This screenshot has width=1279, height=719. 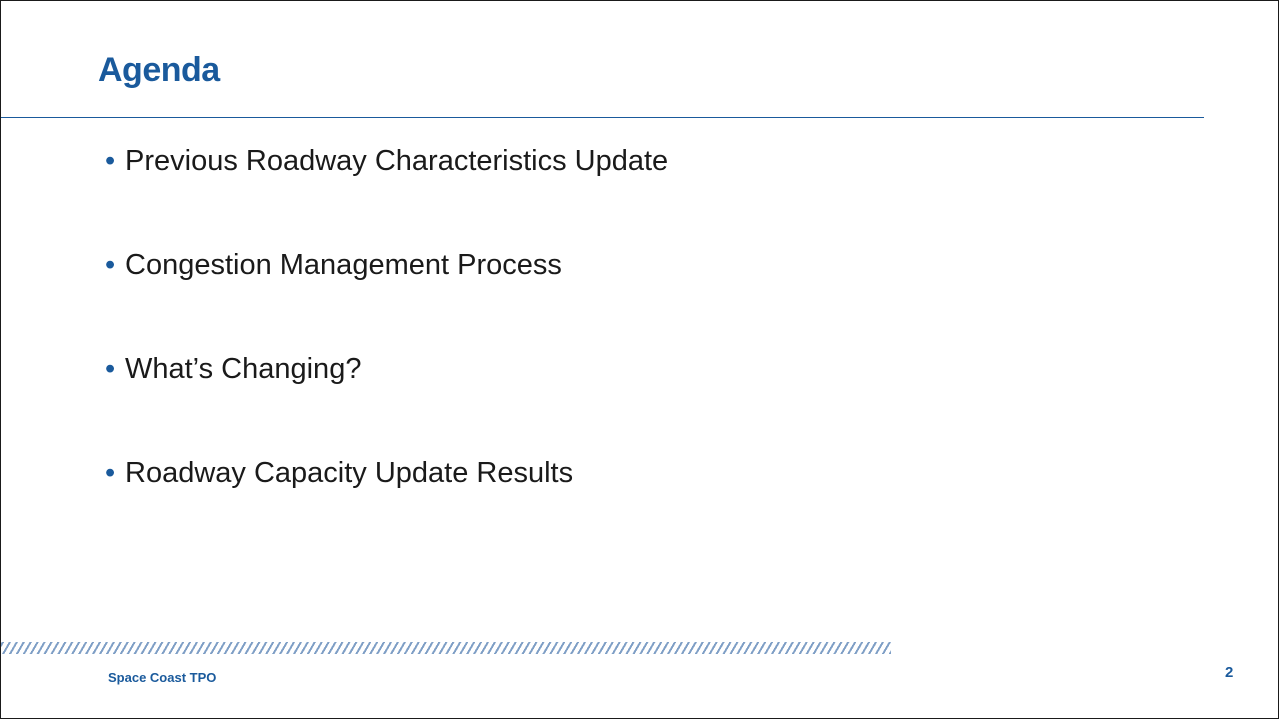 What do you see at coordinates (162, 677) in the screenshot?
I see `footer-organization: Space Coast TPO` at bounding box center [162, 677].